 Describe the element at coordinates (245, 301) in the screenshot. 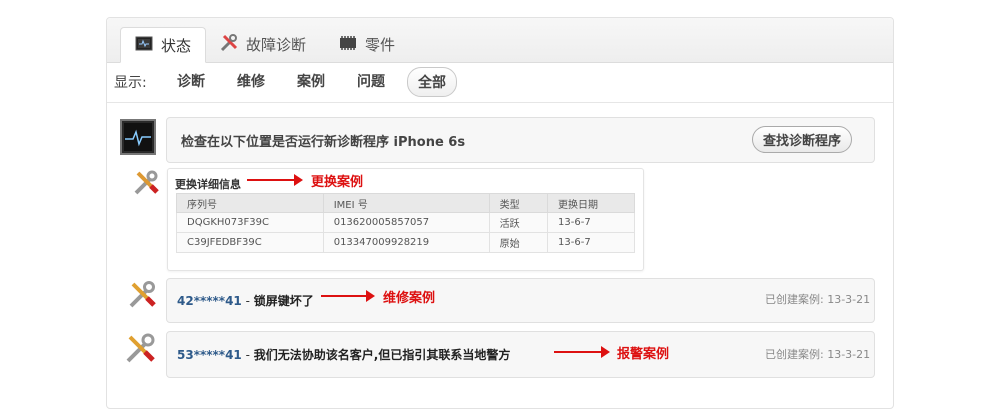

I see `case-summary: 42*****41 - 锁屏键坏了` at that location.